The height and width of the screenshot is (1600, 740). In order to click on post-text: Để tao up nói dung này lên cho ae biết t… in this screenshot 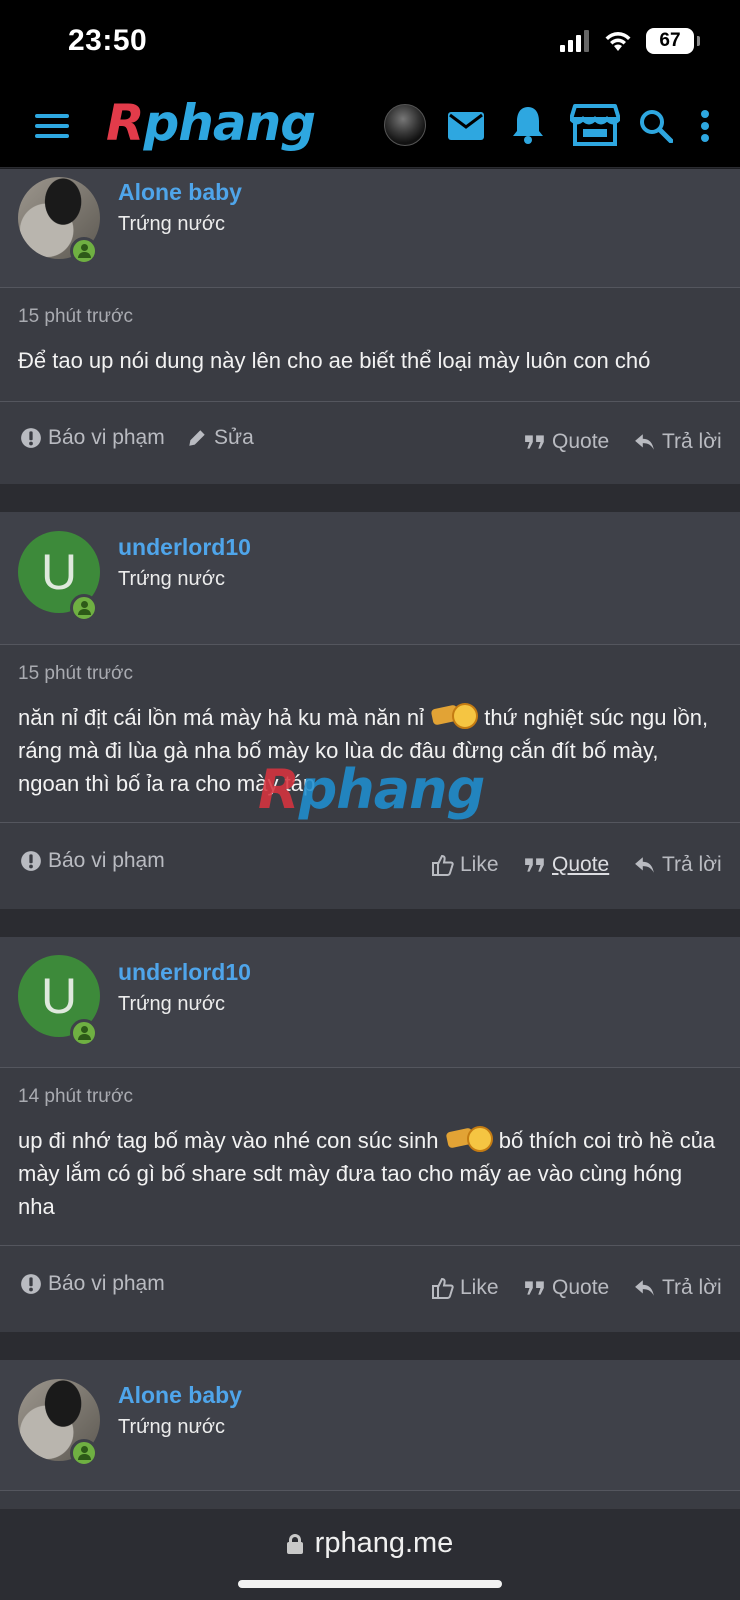, I will do `click(334, 360)`.